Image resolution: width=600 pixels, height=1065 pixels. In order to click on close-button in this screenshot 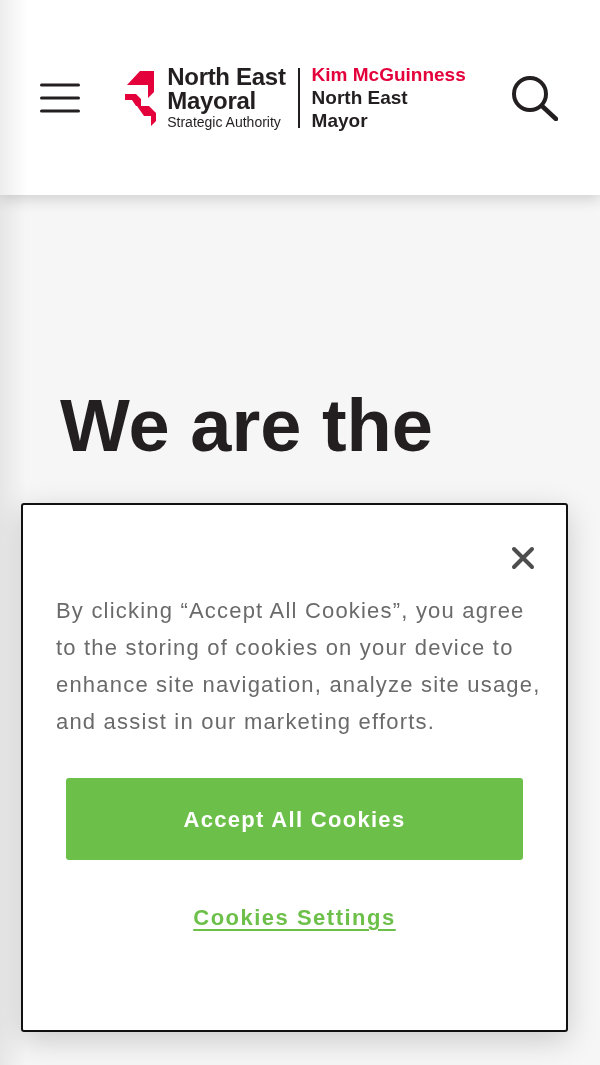, I will do `click(523, 558)`.